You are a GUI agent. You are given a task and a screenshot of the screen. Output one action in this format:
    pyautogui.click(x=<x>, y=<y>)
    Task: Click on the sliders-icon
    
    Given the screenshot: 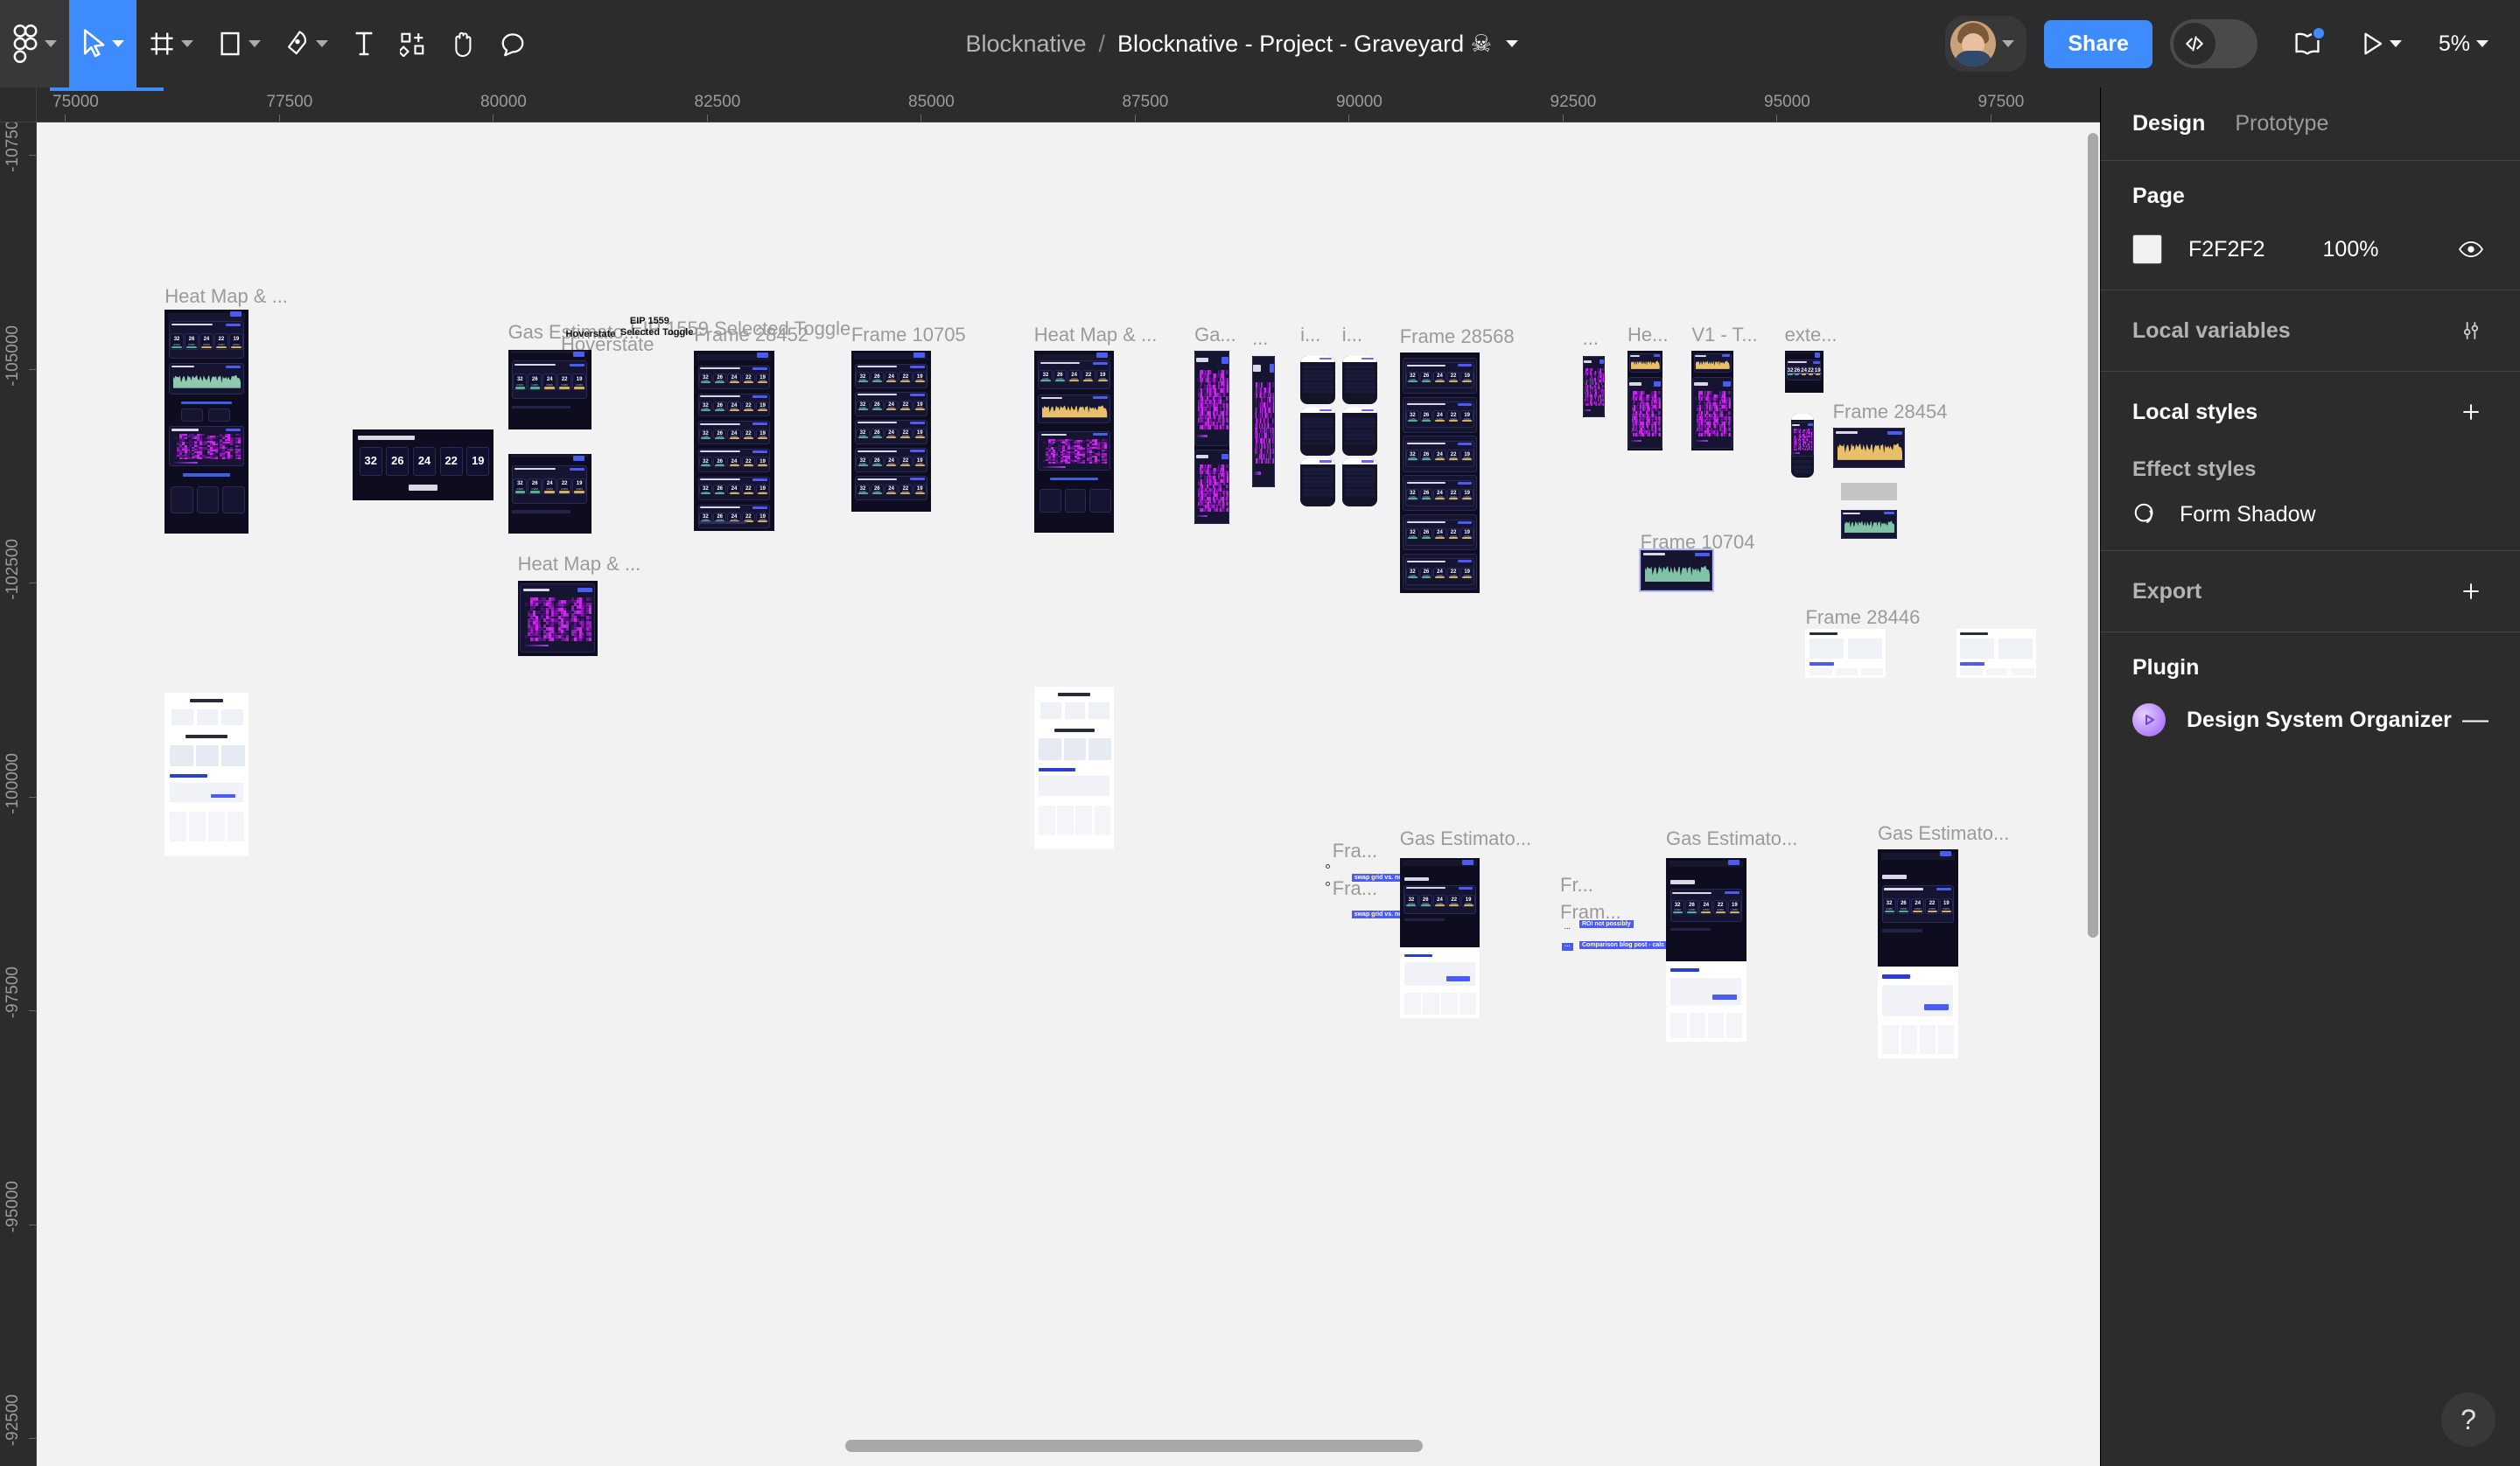 What is the action you would take?
    pyautogui.click(x=2471, y=331)
    